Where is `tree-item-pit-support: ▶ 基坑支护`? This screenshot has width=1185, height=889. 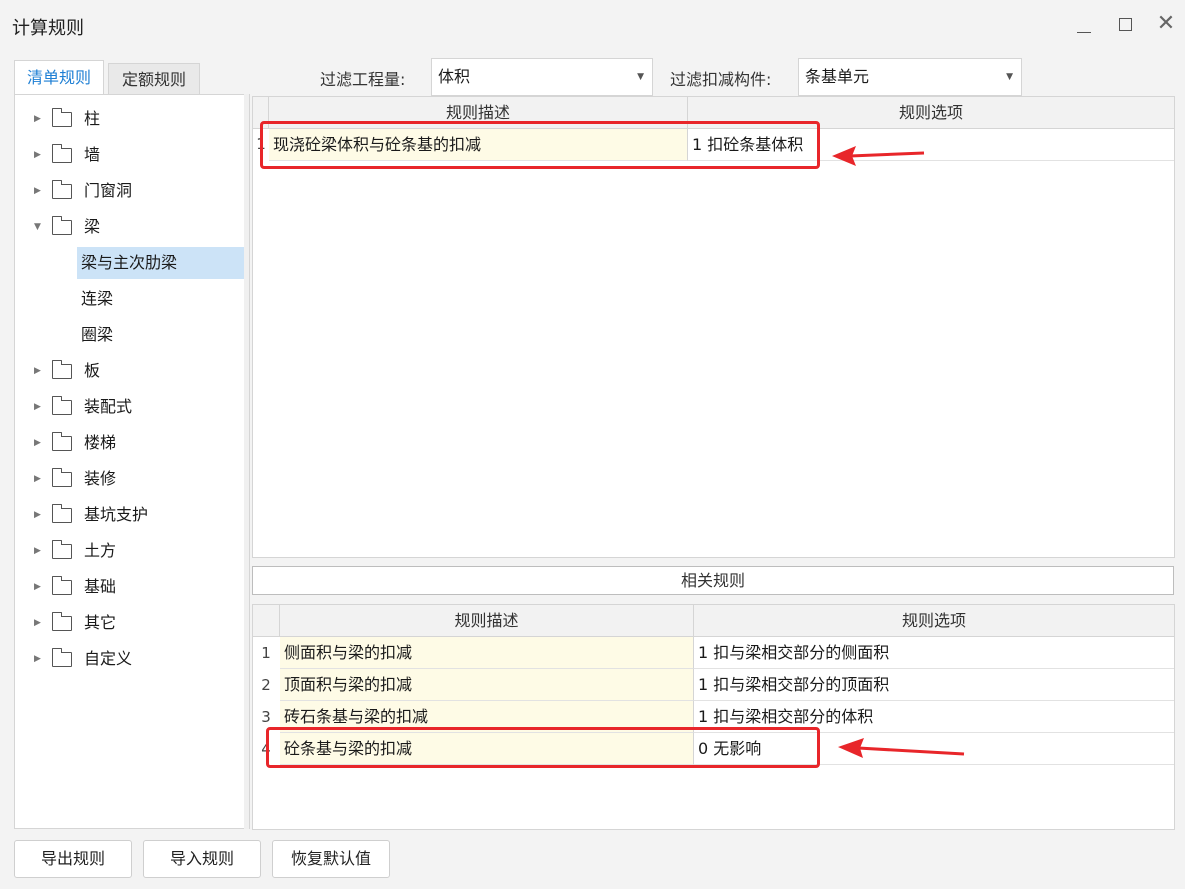
tree-item-pit-support: ▶ 基坑支护 is located at coordinates (129, 515).